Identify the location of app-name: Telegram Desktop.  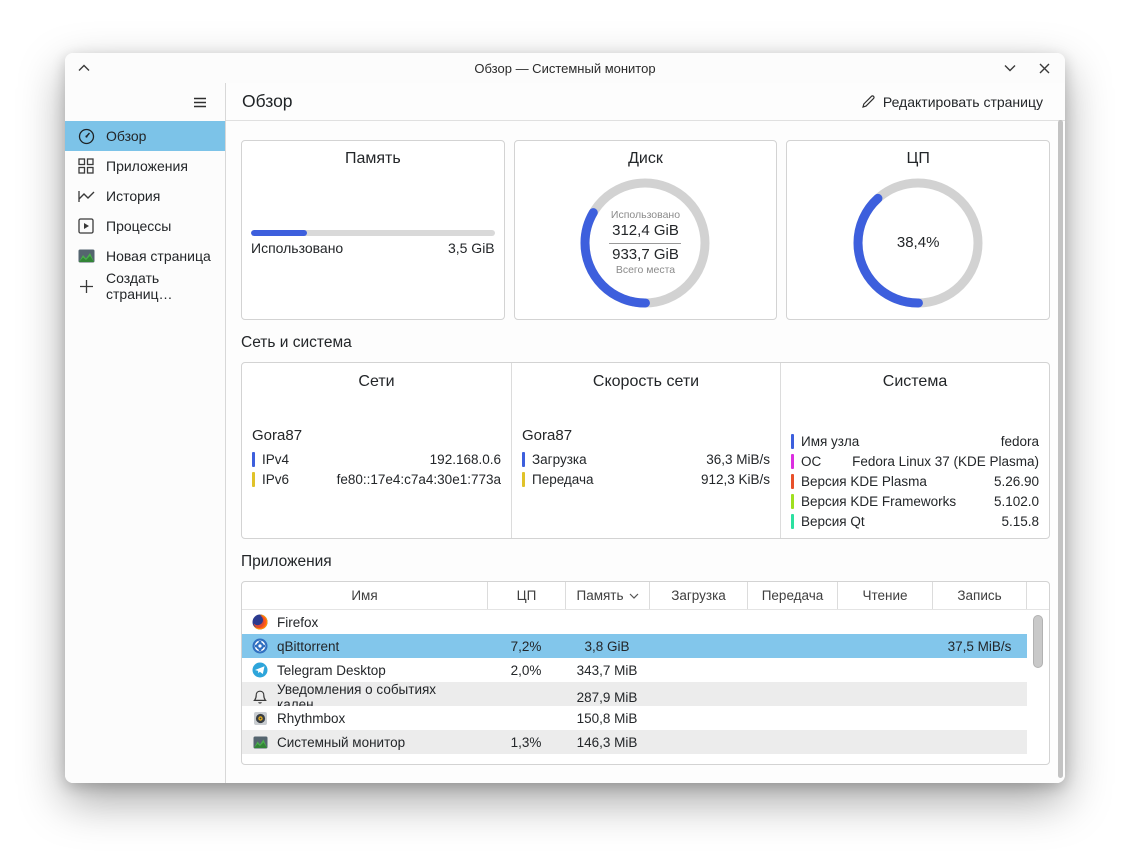
(331, 670).